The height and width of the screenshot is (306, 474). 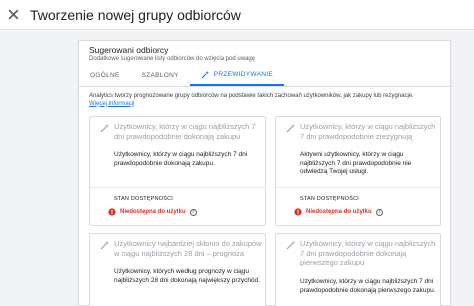 I want to click on panel-title: Sugerowani odbiorcy, so click(x=129, y=50).